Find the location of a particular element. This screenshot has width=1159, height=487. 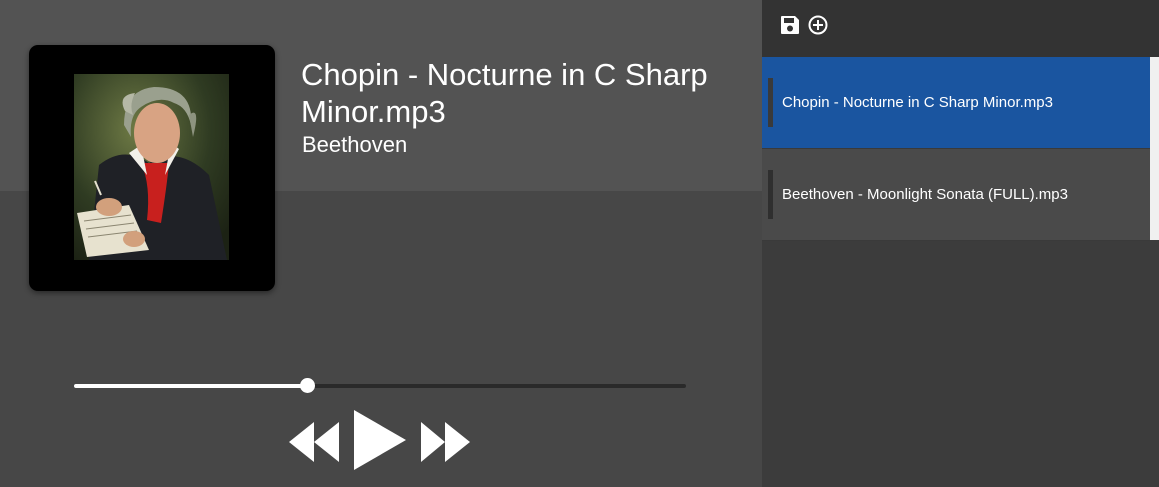

progress-knob is located at coordinates (307, 385).